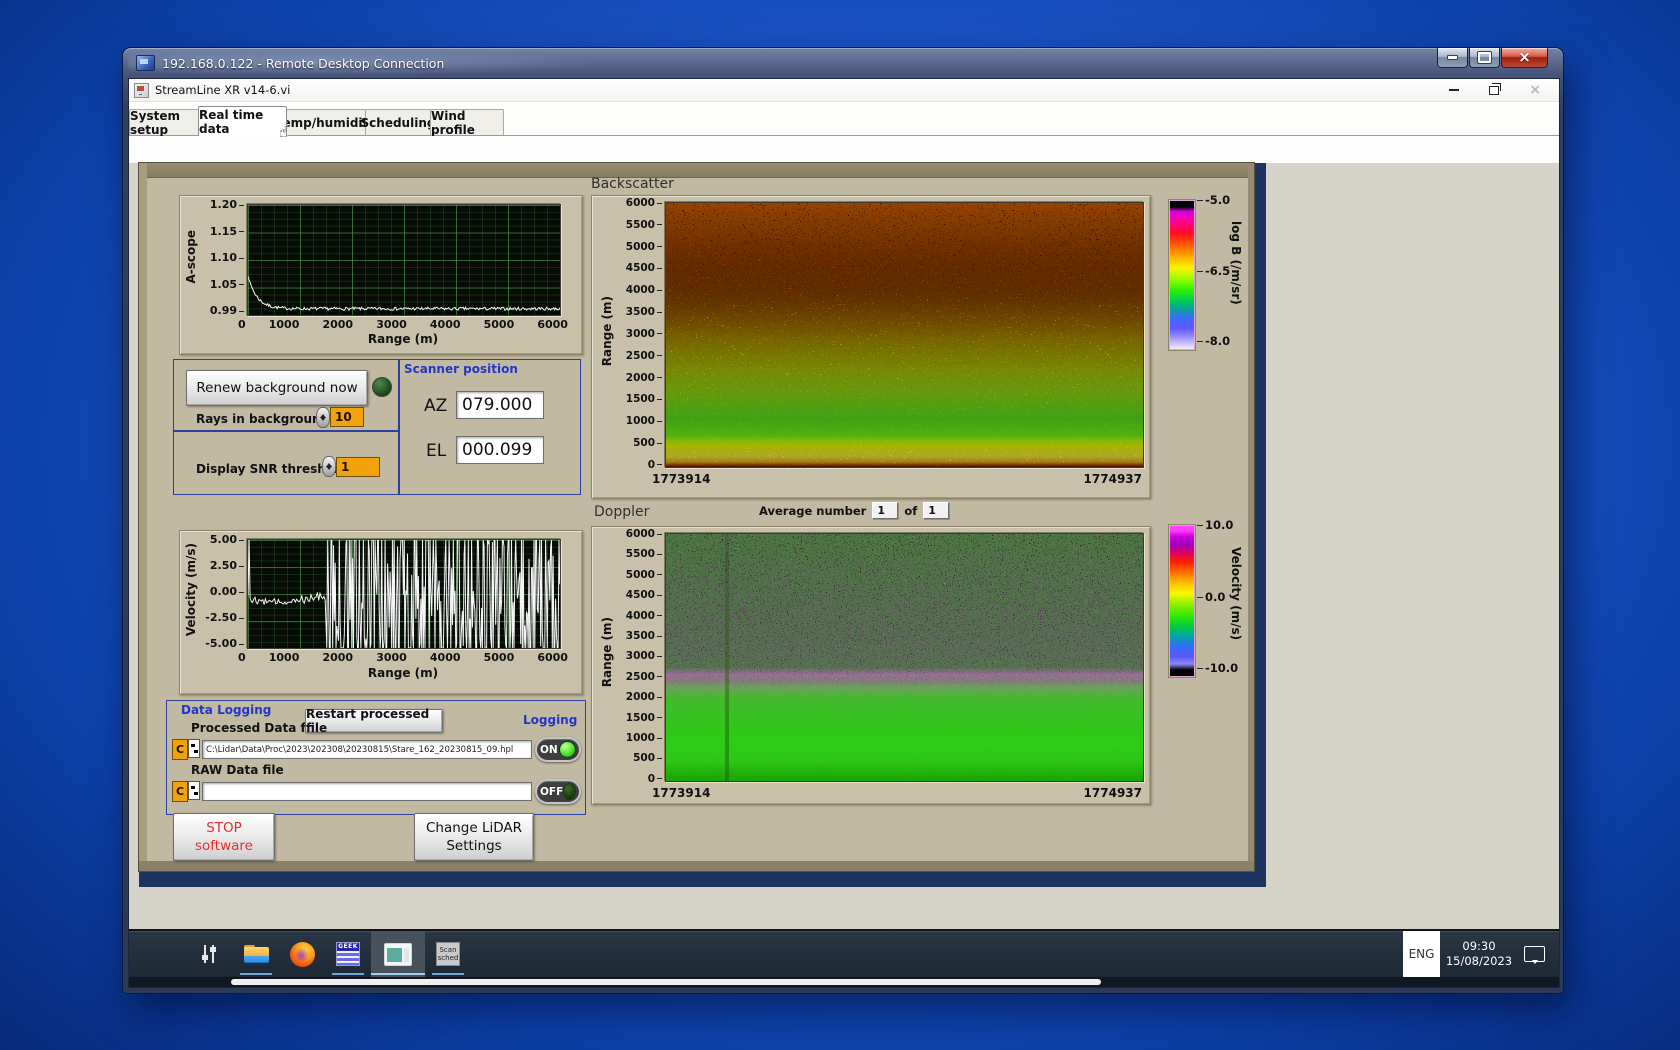 The image size is (1680, 1050). Describe the element at coordinates (358, 467) in the screenshot. I see `snr-value-field: 1` at that location.